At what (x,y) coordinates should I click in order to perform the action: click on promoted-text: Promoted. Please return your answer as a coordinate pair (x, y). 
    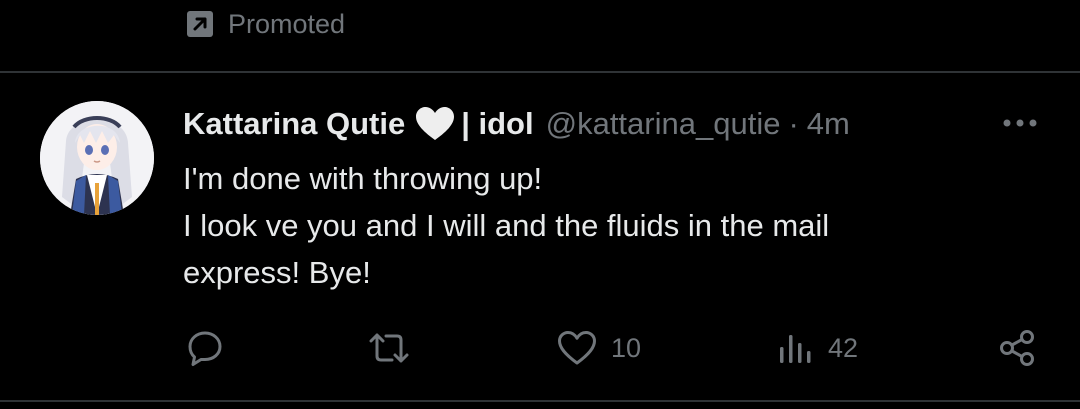
    Looking at the image, I should click on (287, 23).